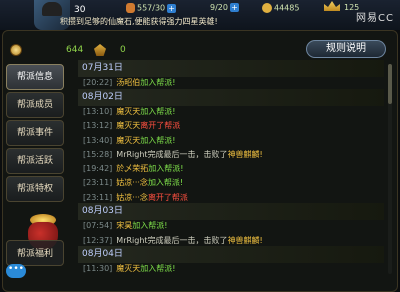 The image size is (400, 292). Describe the element at coordinates (35, 105) in the screenshot. I see `sidebar-item-members: 帮派成员` at that location.